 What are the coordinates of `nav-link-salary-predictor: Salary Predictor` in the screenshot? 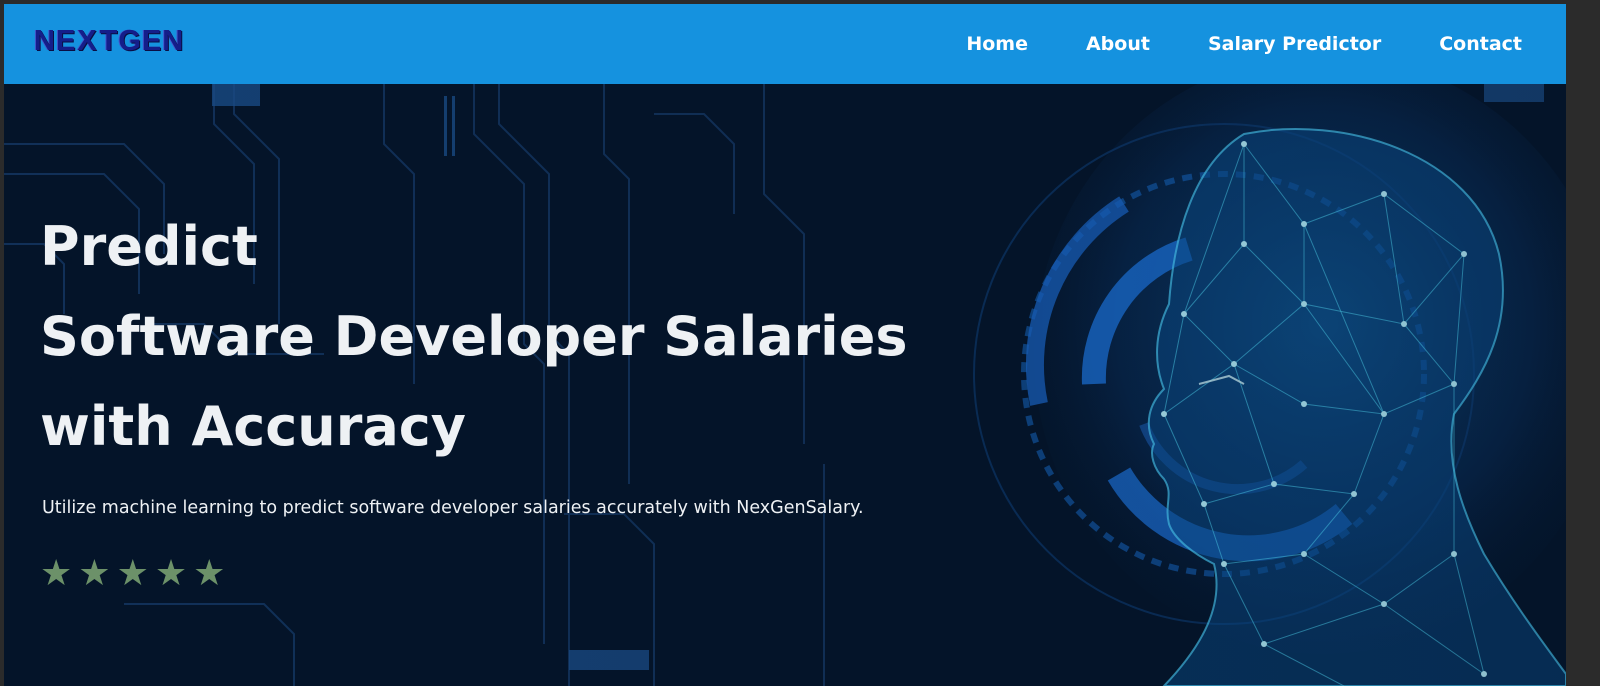 It's located at (1294, 44).